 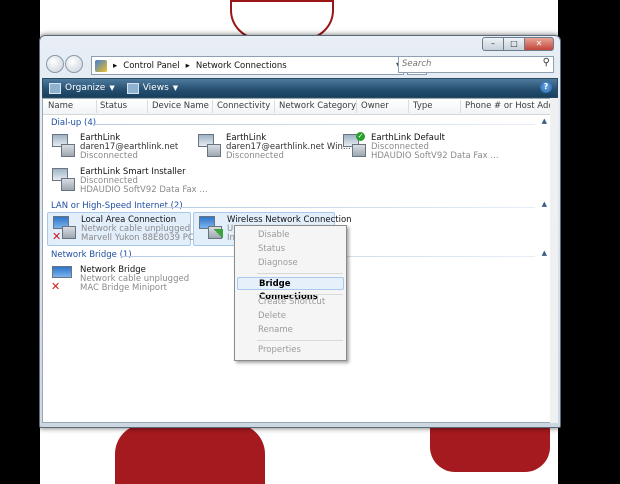 I want to click on menu-item-diagnose: Diagnose, so click(x=278, y=263).